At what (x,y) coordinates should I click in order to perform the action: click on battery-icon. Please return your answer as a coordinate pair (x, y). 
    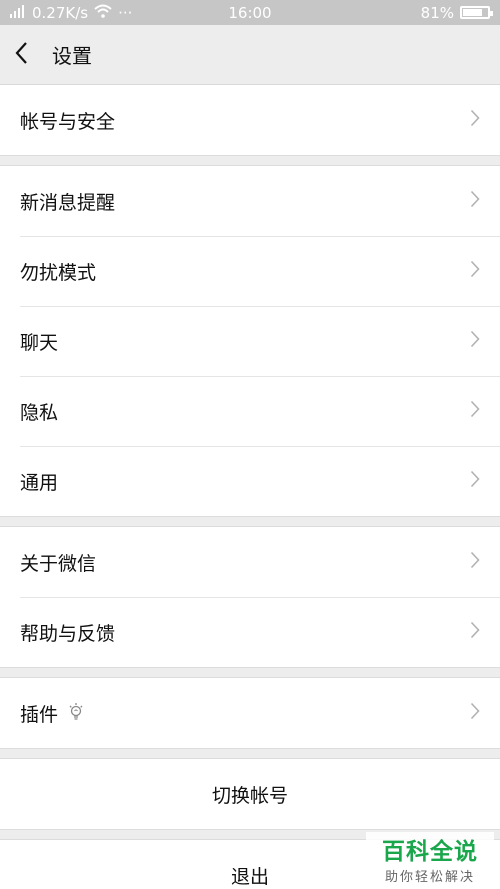
    Looking at the image, I should click on (476, 12).